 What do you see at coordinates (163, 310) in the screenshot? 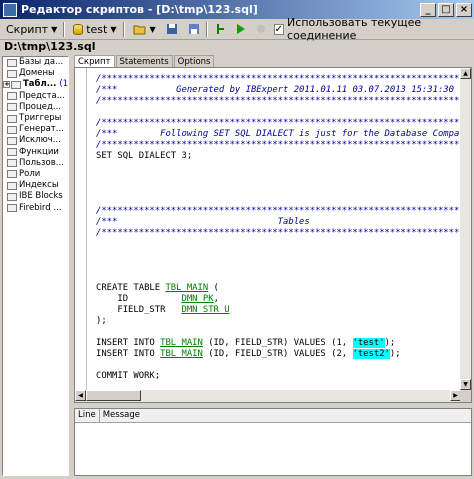
I see `code-line: FIELD_STR DMN_STR_U` at bounding box center [163, 310].